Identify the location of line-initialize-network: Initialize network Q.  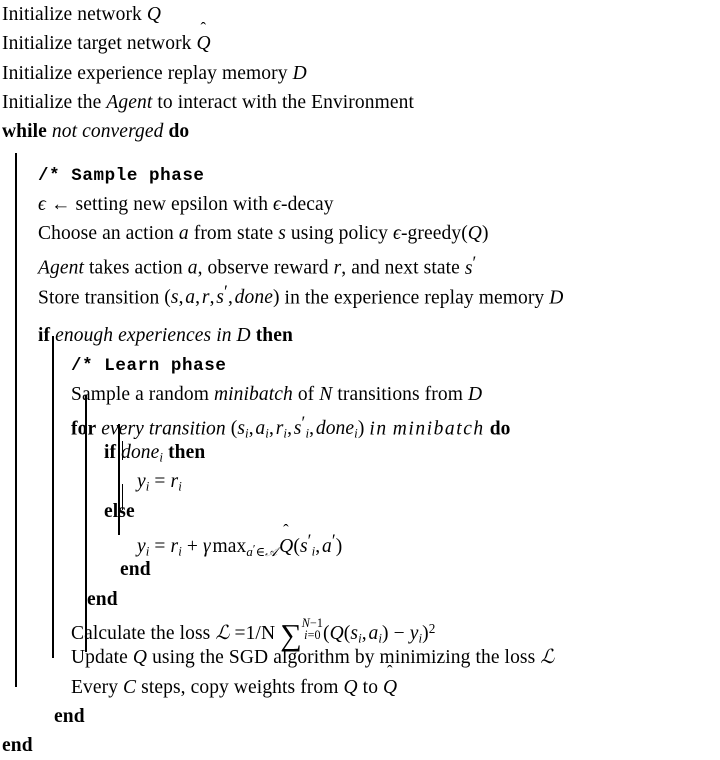
(360, 14).